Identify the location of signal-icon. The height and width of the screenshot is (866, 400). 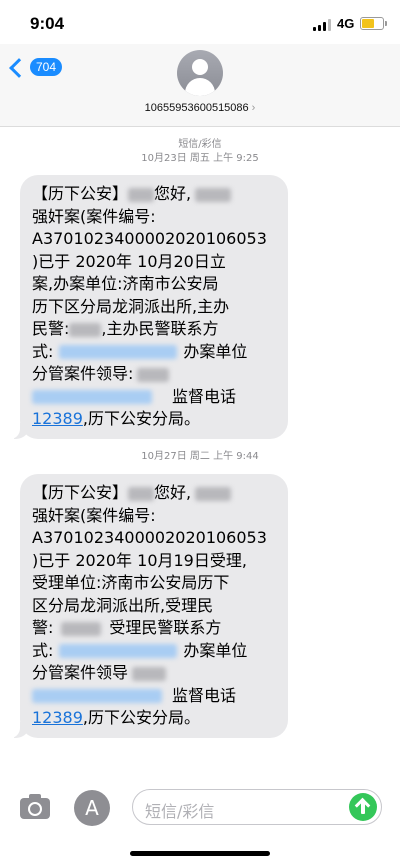
(323, 25).